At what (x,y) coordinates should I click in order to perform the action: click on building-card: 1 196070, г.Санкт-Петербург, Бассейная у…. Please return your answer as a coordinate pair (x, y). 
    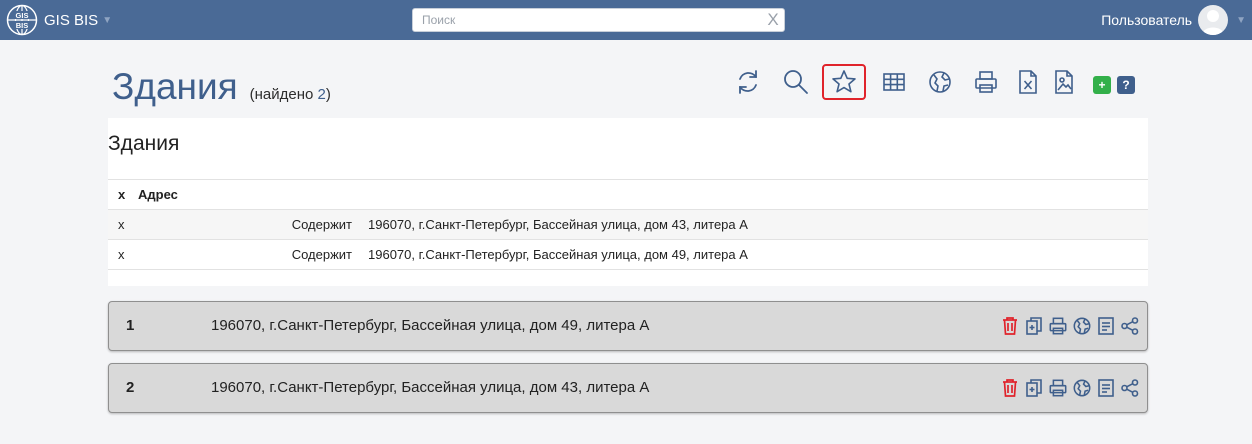
    Looking at the image, I should click on (628, 326).